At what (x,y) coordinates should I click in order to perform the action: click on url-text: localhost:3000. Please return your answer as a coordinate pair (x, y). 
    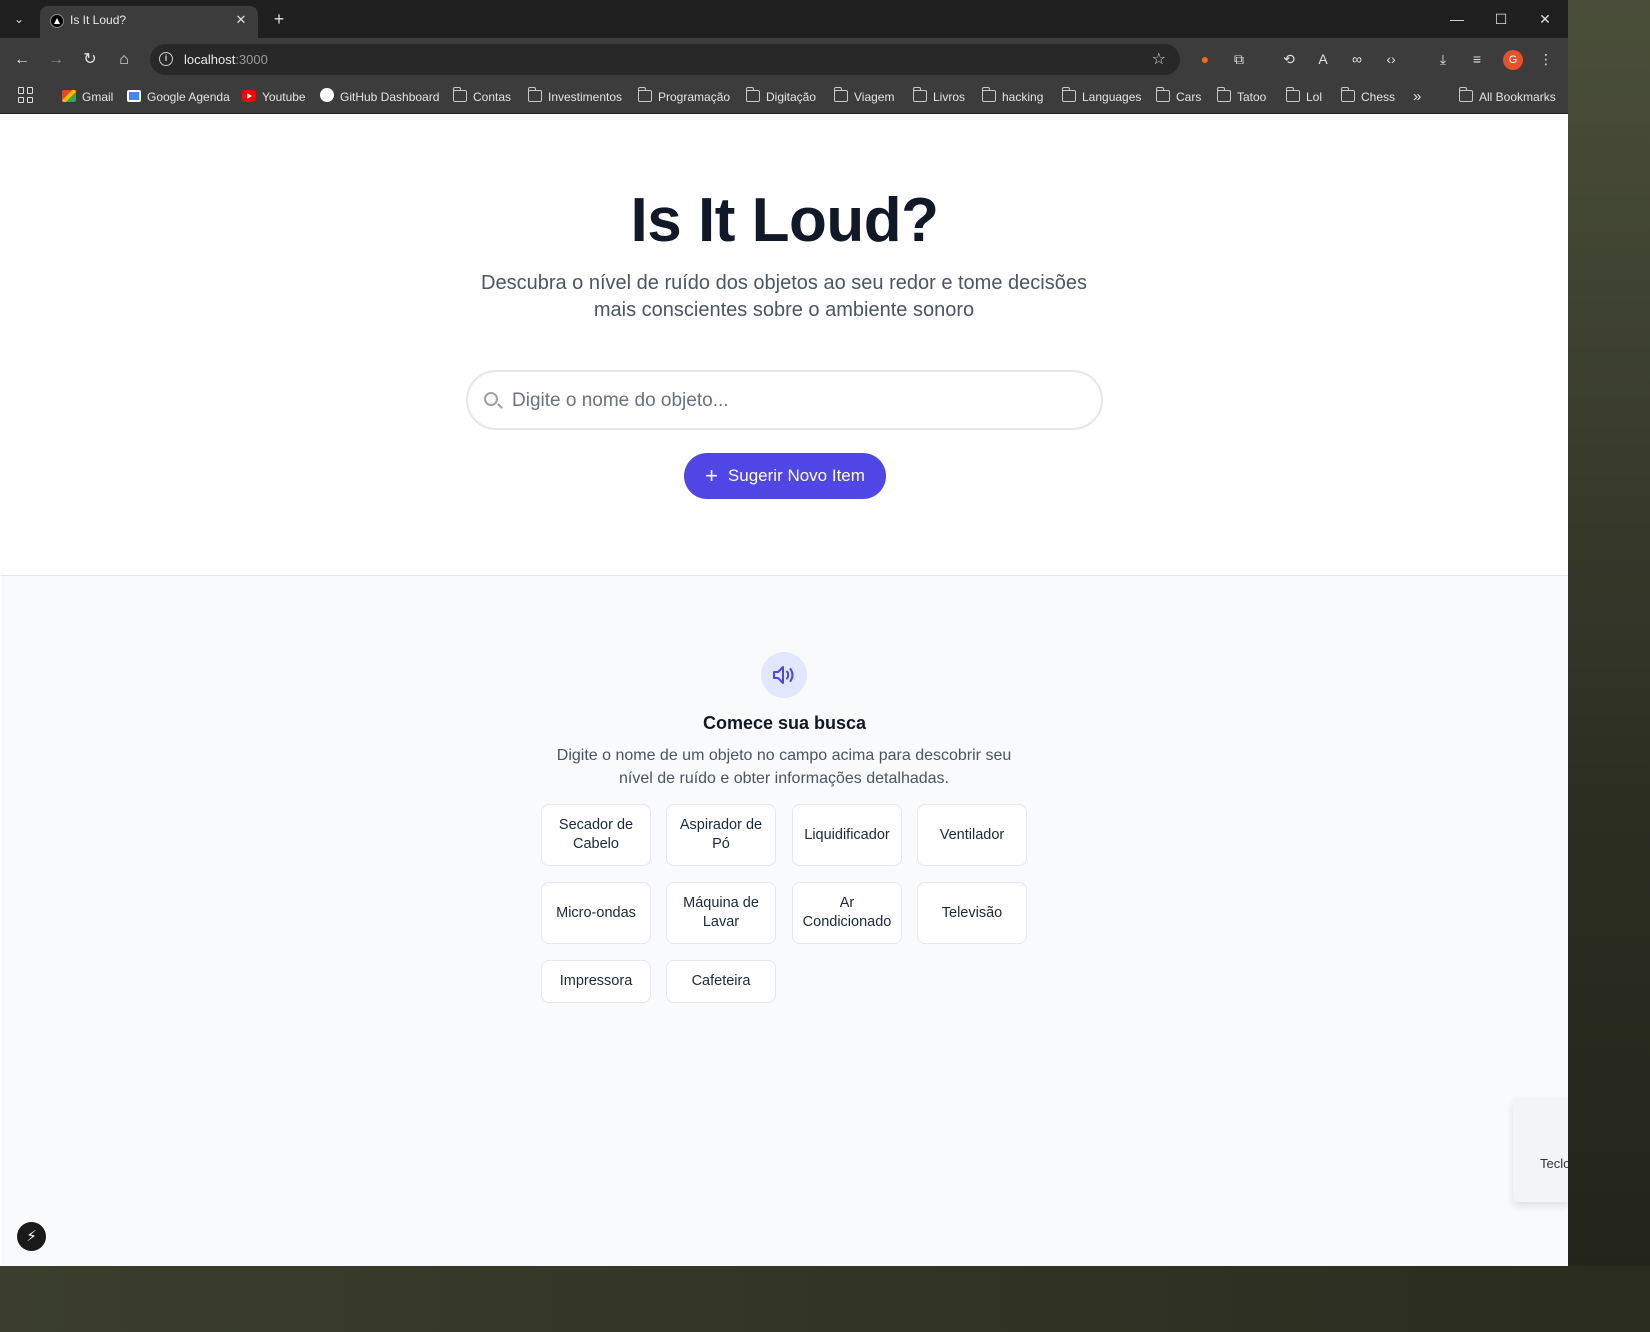
    Looking at the image, I should click on (226, 59).